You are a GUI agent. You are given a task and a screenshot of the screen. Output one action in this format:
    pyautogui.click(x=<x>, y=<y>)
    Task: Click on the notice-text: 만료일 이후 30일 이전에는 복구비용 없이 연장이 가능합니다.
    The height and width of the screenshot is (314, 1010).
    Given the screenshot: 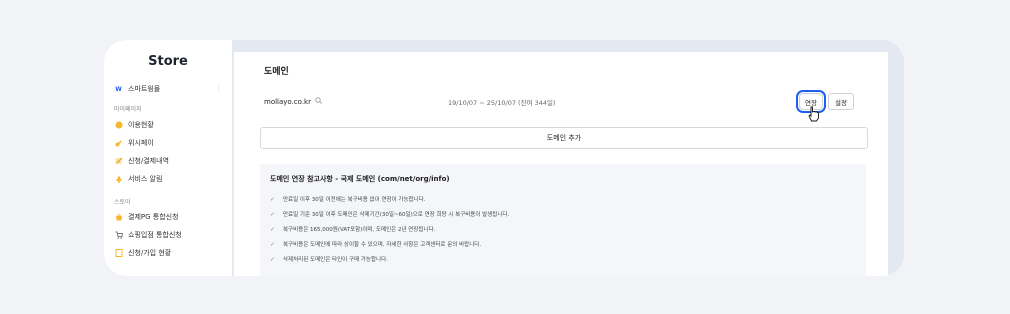 What is the action you would take?
    pyautogui.click(x=354, y=200)
    